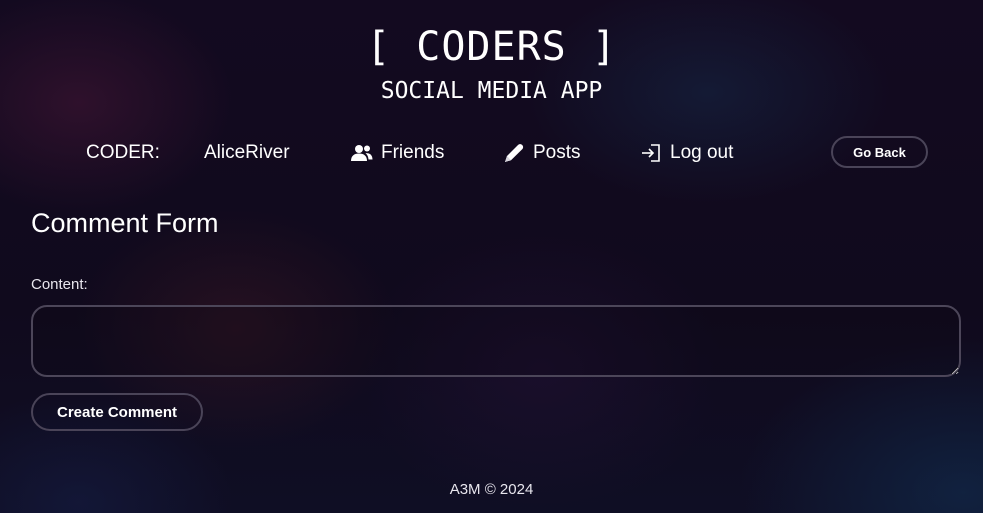 This screenshot has width=983, height=513. Describe the element at coordinates (651, 153) in the screenshot. I see `sign-in-icon` at that location.